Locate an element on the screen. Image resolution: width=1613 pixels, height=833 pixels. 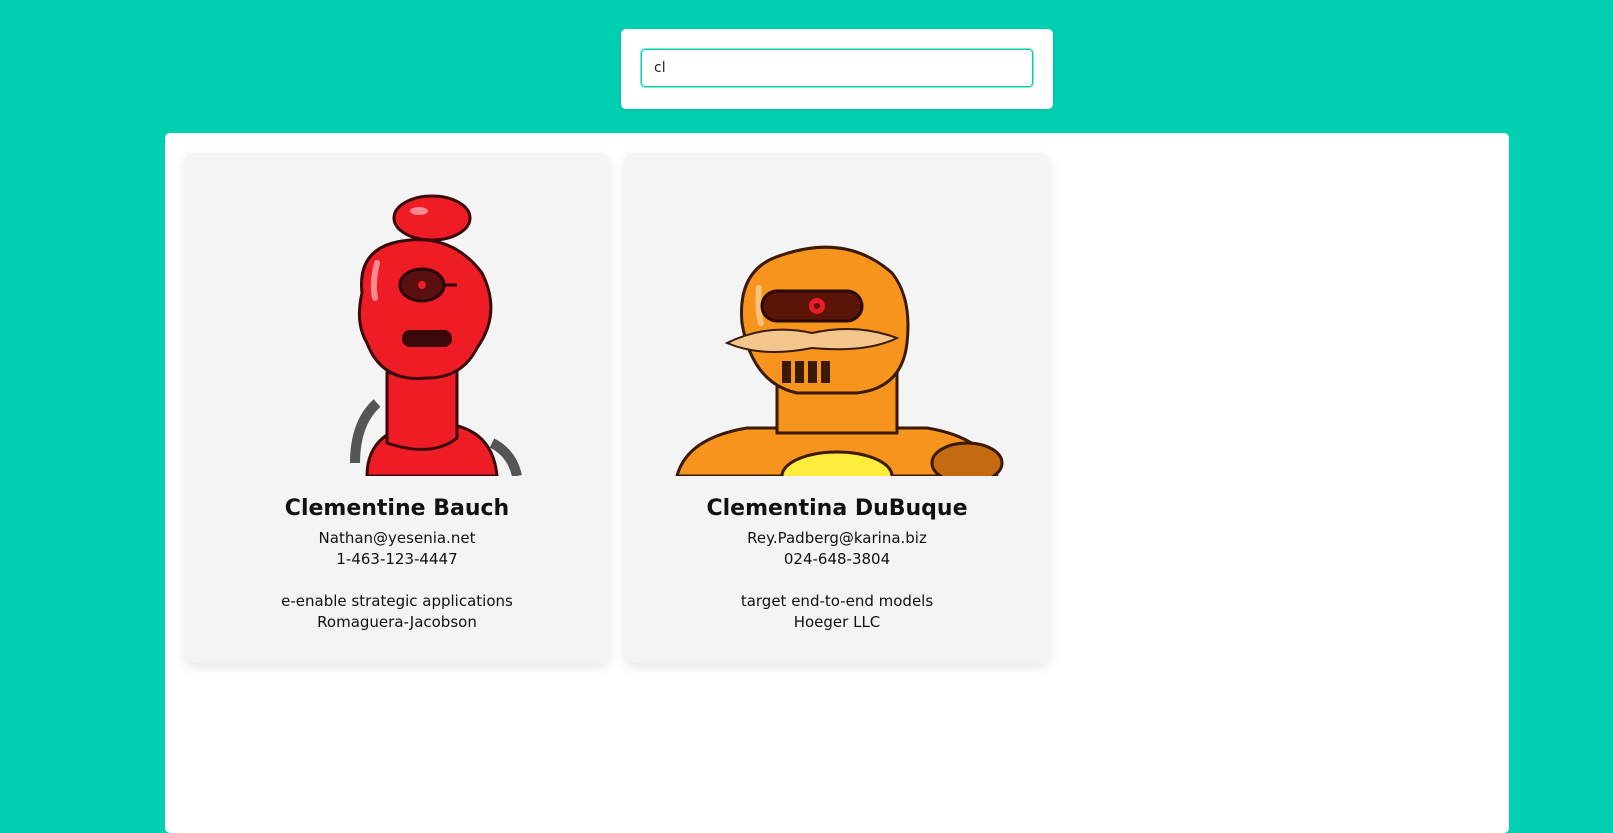
robot-name: Clementina DuBuque is located at coordinates (837, 508).